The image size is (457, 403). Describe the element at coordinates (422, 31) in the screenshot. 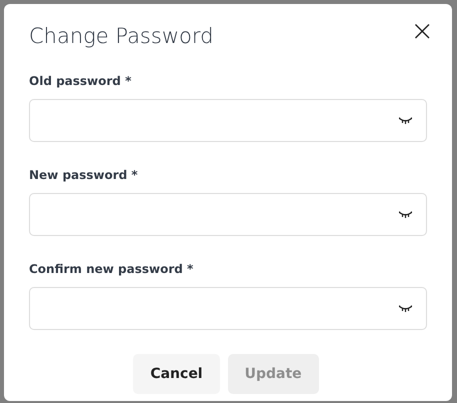

I see `close-button: ×` at that location.